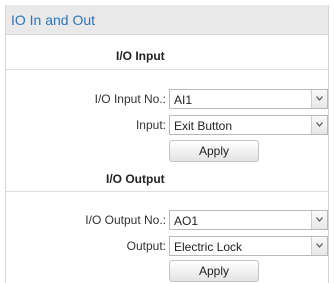 The image size is (334, 283). Describe the element at coordinates (146, 246) in the screenshot. I see `output-label: Output:` at that location.